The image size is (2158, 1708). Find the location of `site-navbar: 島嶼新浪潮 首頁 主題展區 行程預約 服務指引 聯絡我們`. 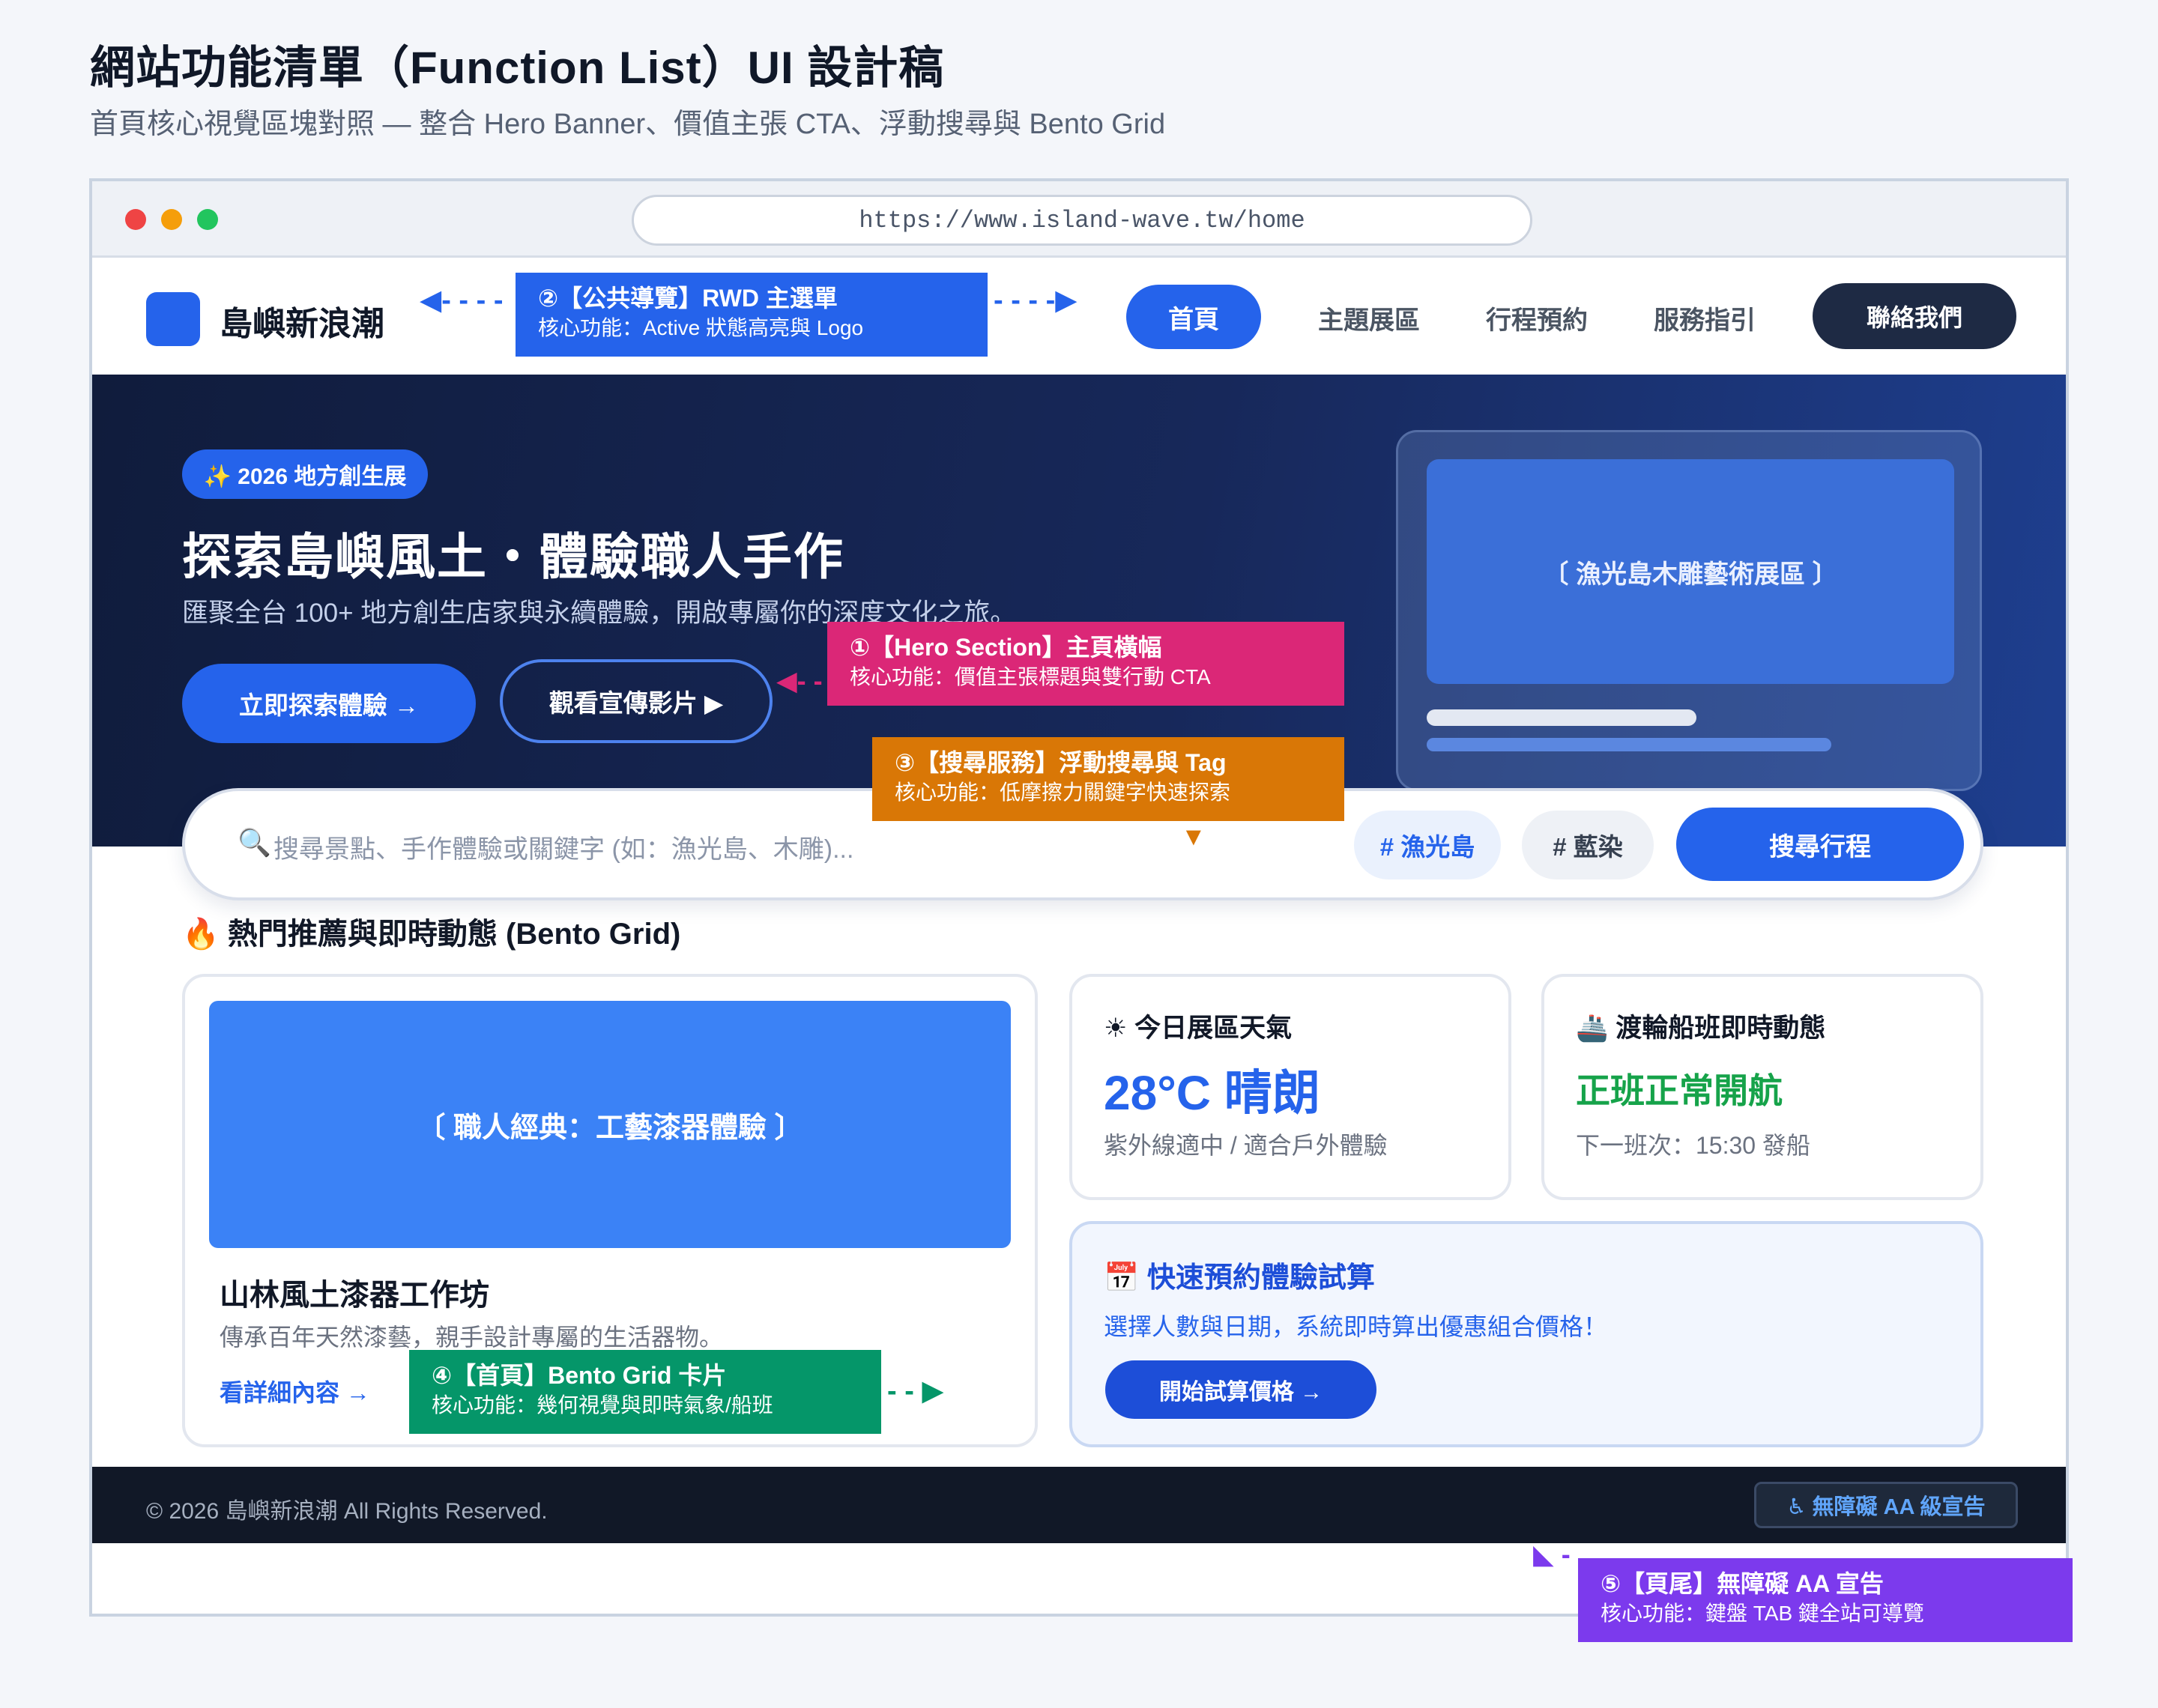

site-navbar: 島嶼新浪潮 首頁 主題展區 行程預約 服務指引 聯絡我們 is located at coordinates (1079, 316).